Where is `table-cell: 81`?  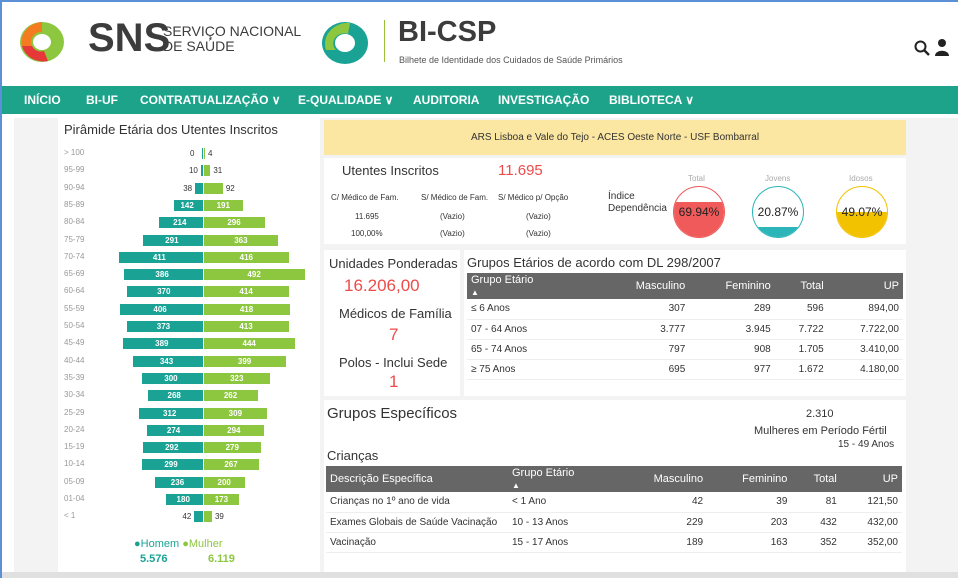 table-cell: 81 is located at coordinates (816, 502).